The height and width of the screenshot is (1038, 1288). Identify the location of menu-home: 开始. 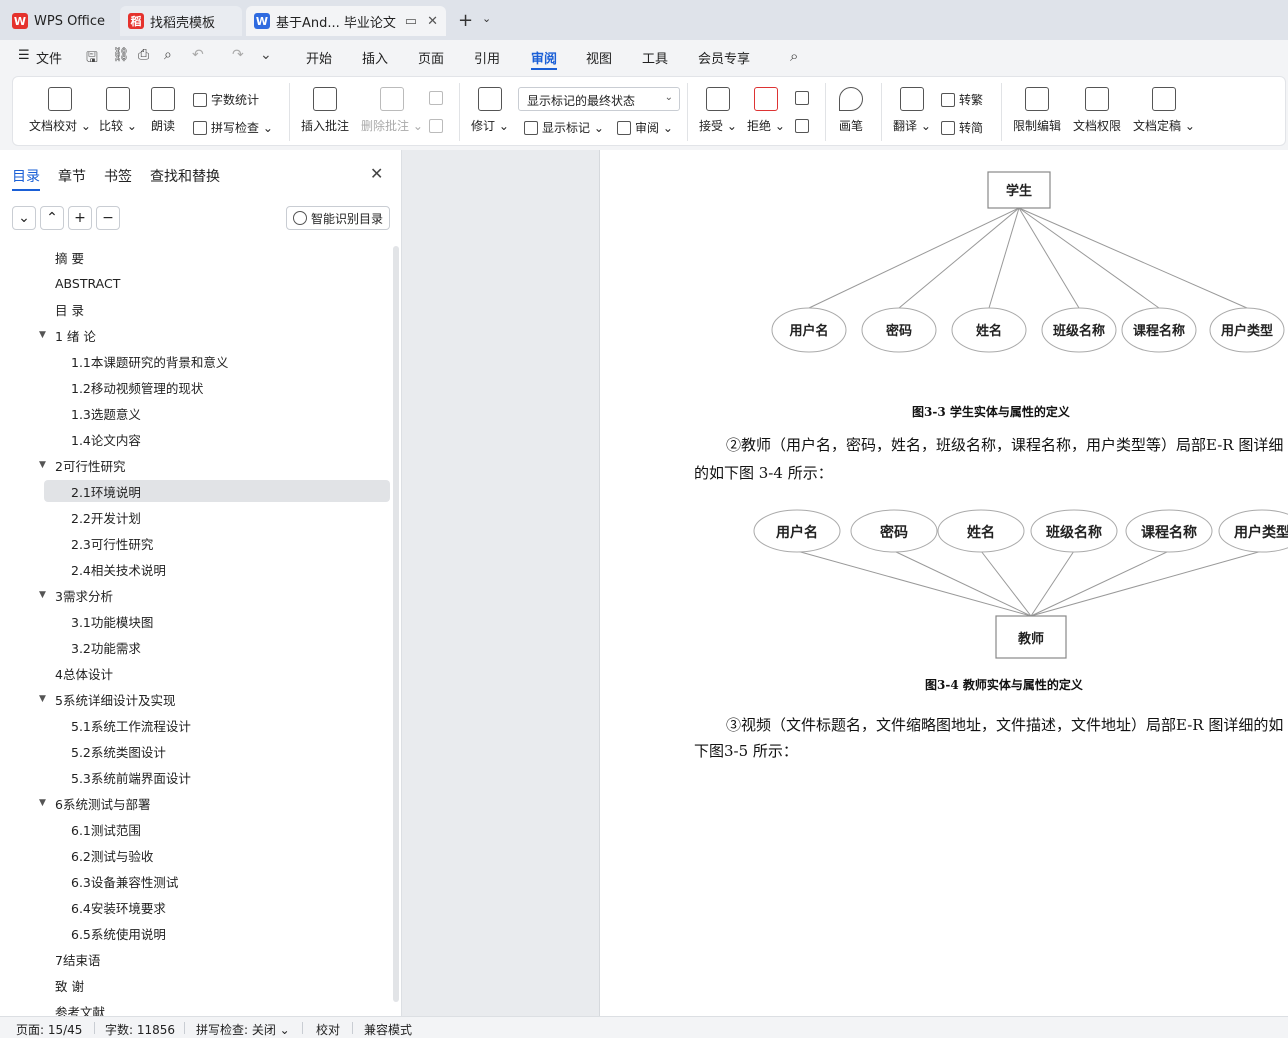
(319, 57).